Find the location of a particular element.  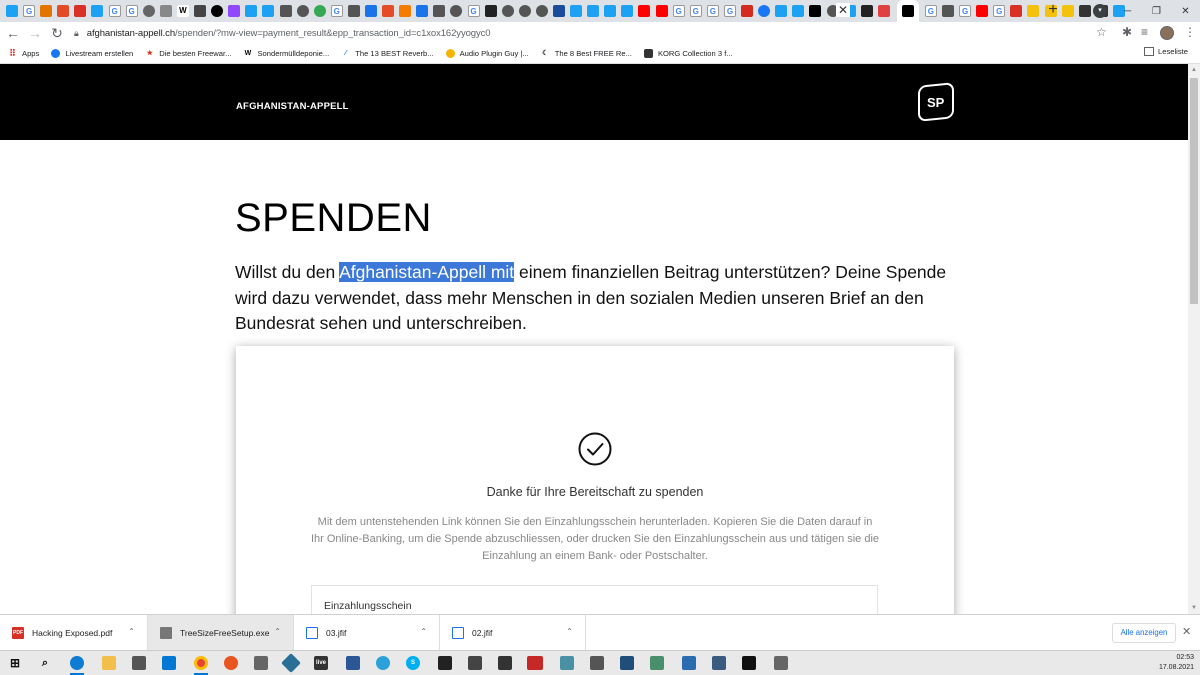

scroll-thumb is located at coordinates (1194, 191).